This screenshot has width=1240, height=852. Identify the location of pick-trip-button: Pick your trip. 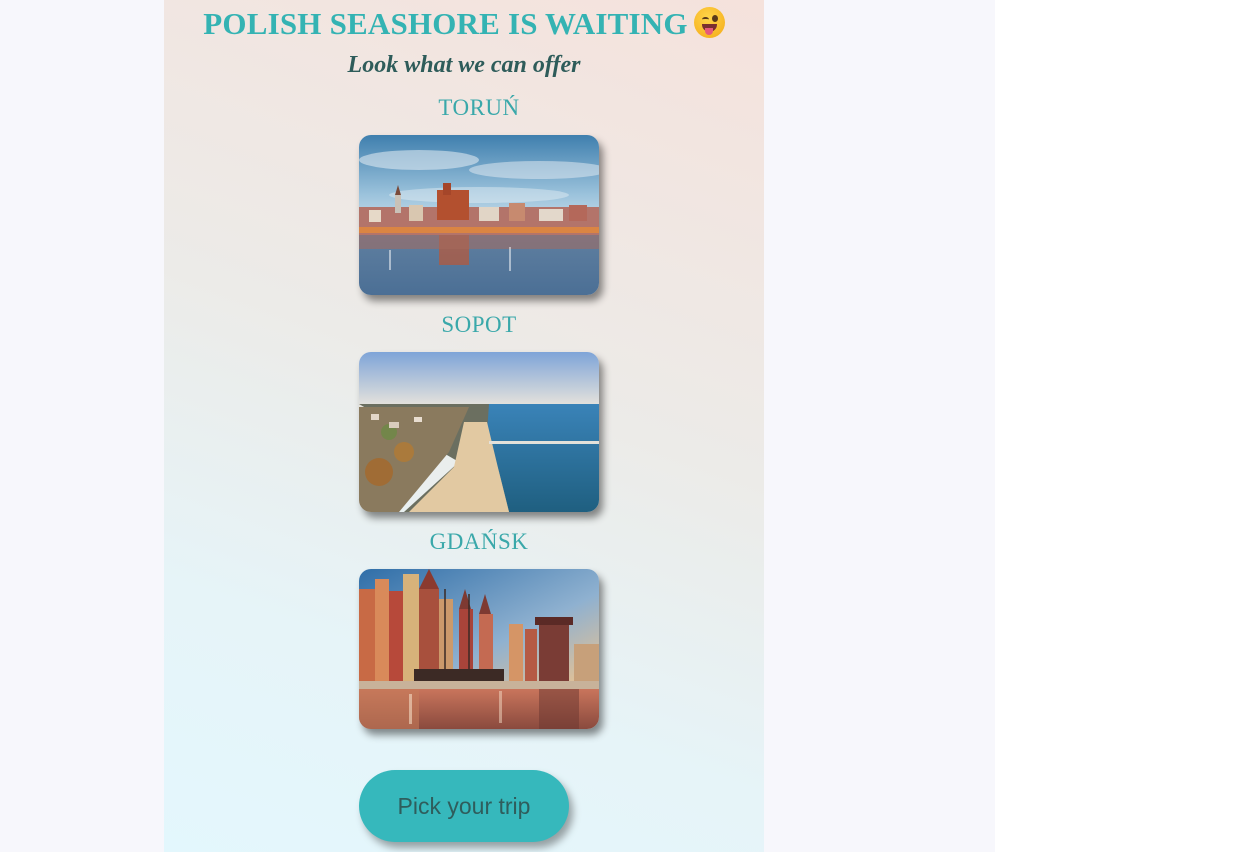
(464, 806).